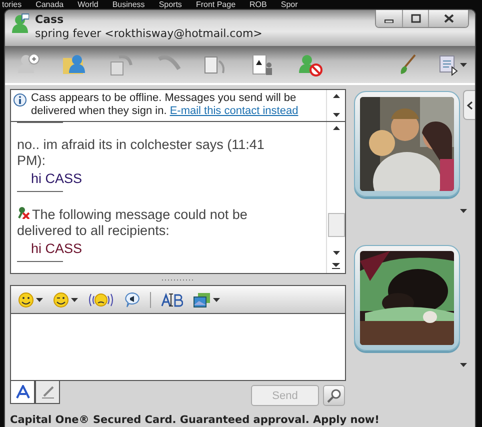 The height and width of the screenshot is (427, 482). Describe the element at coordinates (216, 4) in the screenshot. I see `bookmark-link: Front Page` at that location.